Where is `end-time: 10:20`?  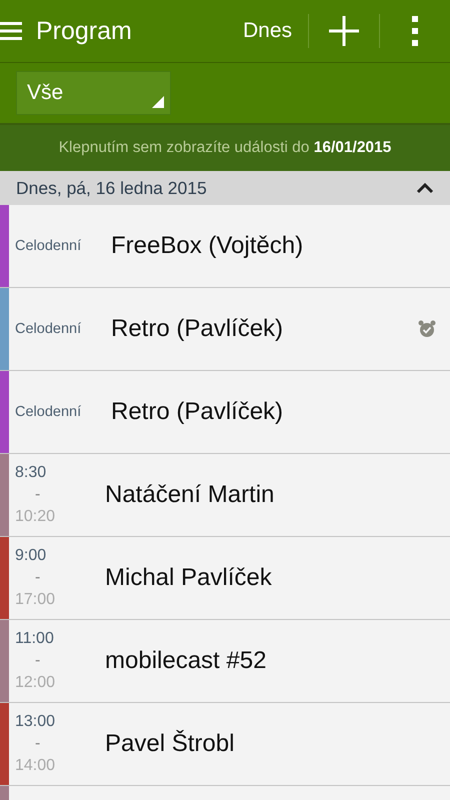
end-time: 10:20 is located at coordinates (35, 517).